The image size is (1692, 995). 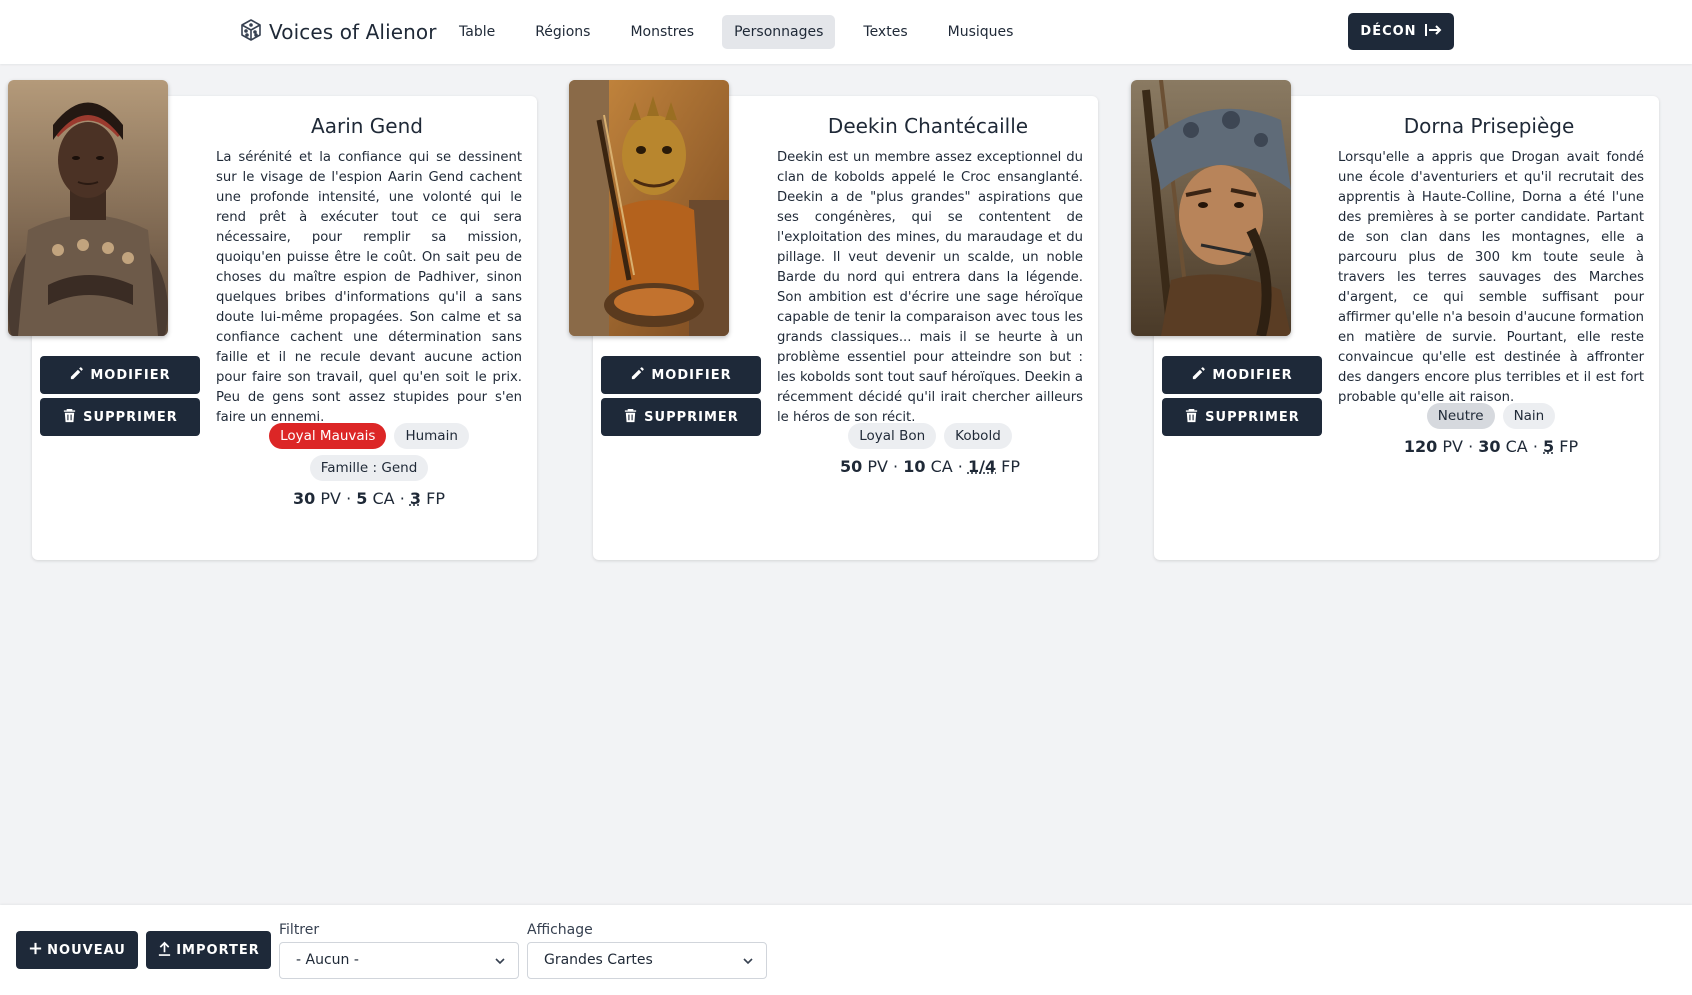 What do you see at coordinates (914, 466) in the screenshot?
I see `ca-value: 10` at bounding box center [914, 466].